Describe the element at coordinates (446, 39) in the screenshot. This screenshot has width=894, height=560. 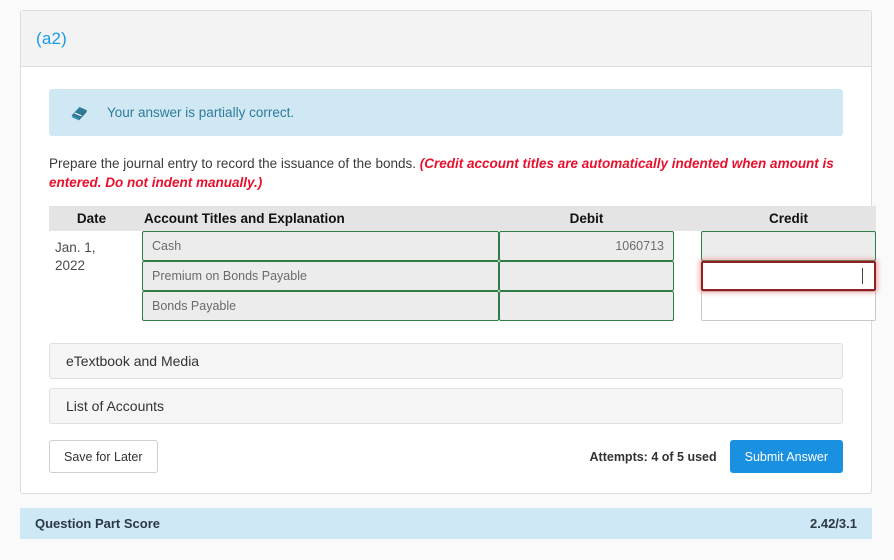
I see `card-header: (a2)` at that location.